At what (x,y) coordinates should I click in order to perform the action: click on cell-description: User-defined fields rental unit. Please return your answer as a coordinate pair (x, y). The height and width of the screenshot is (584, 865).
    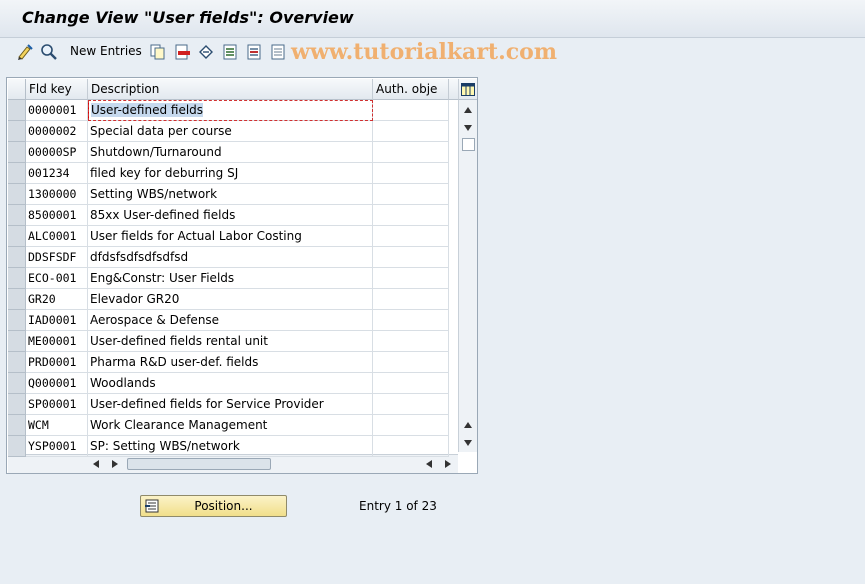
    Looking at the image, I should click on (230, 341).